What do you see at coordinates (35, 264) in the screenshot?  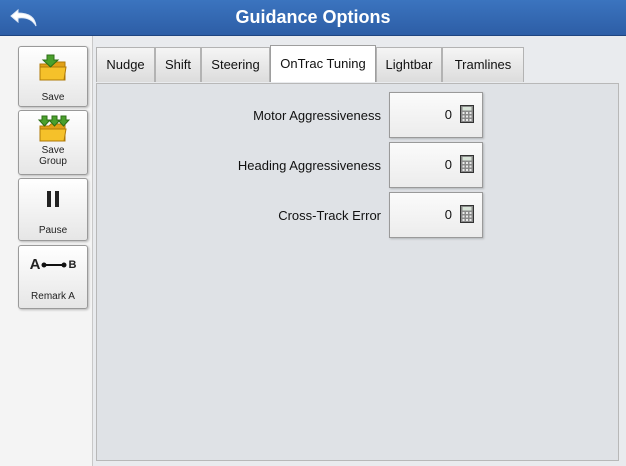 I see `ab-point-a-label: A` at bounding box center [35, 264].